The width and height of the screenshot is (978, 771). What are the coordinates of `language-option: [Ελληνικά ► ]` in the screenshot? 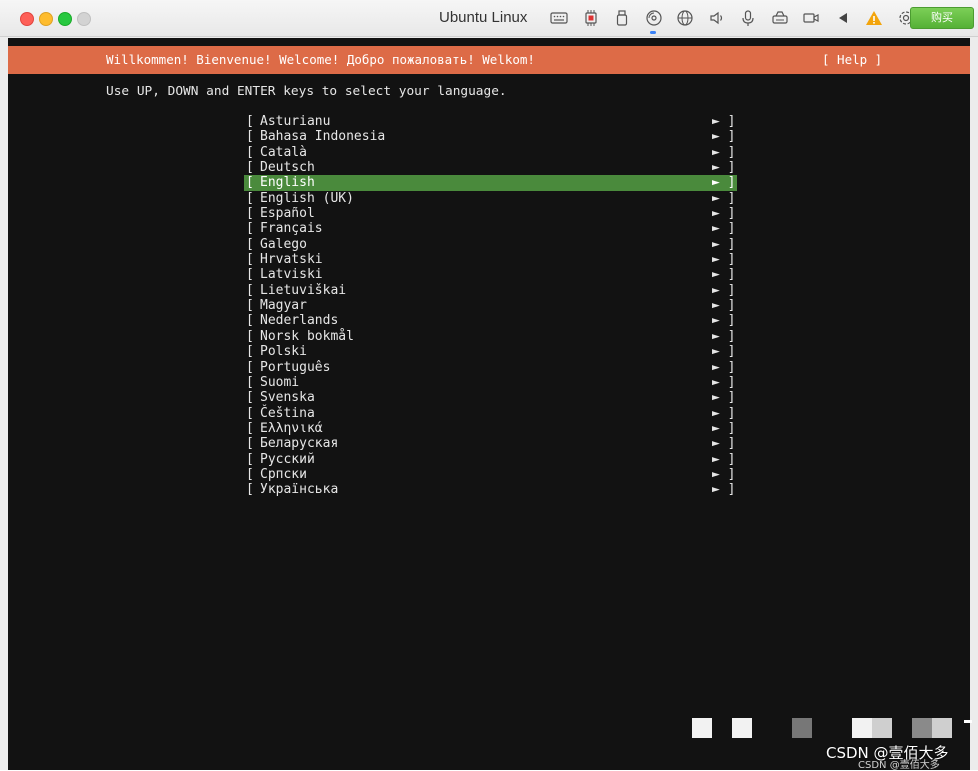 It's located at (490, 428).